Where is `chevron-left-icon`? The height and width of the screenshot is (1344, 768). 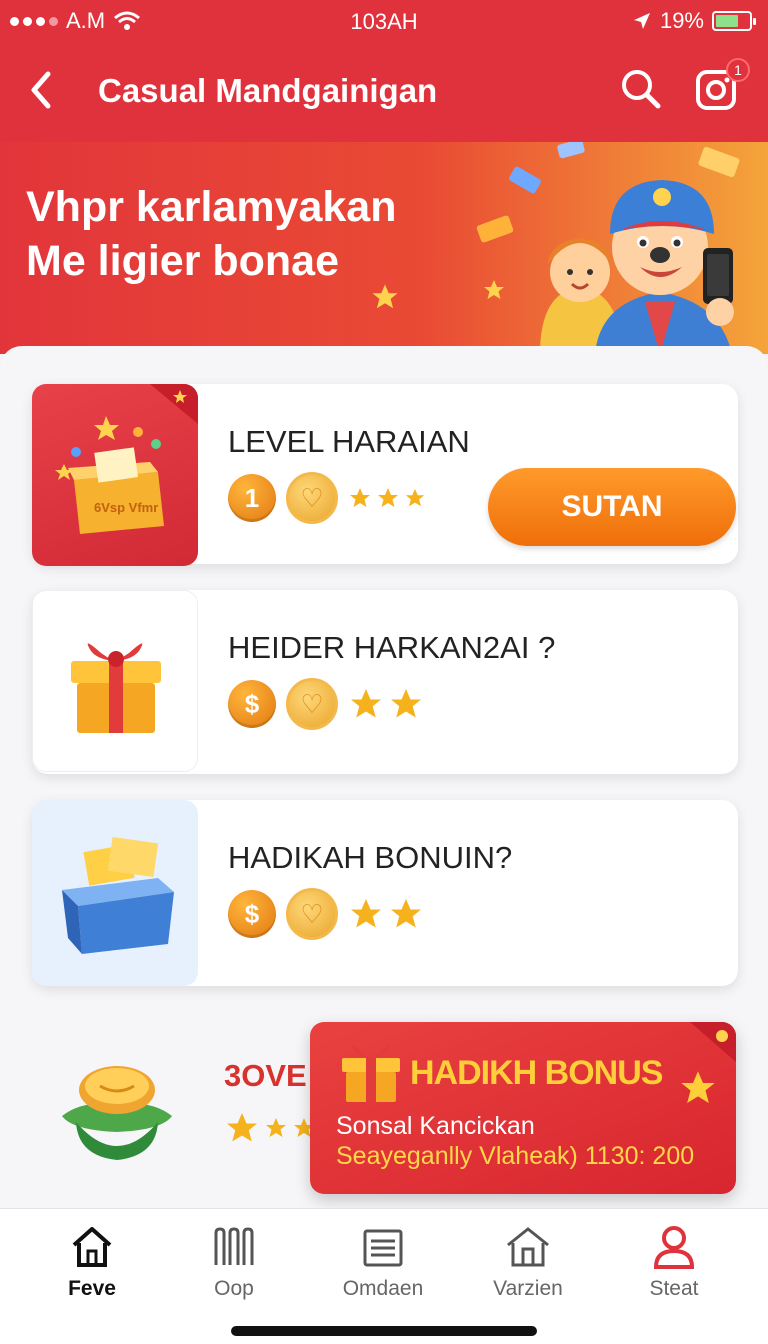 chevron-left-icon is located at coordinates (41, 90).